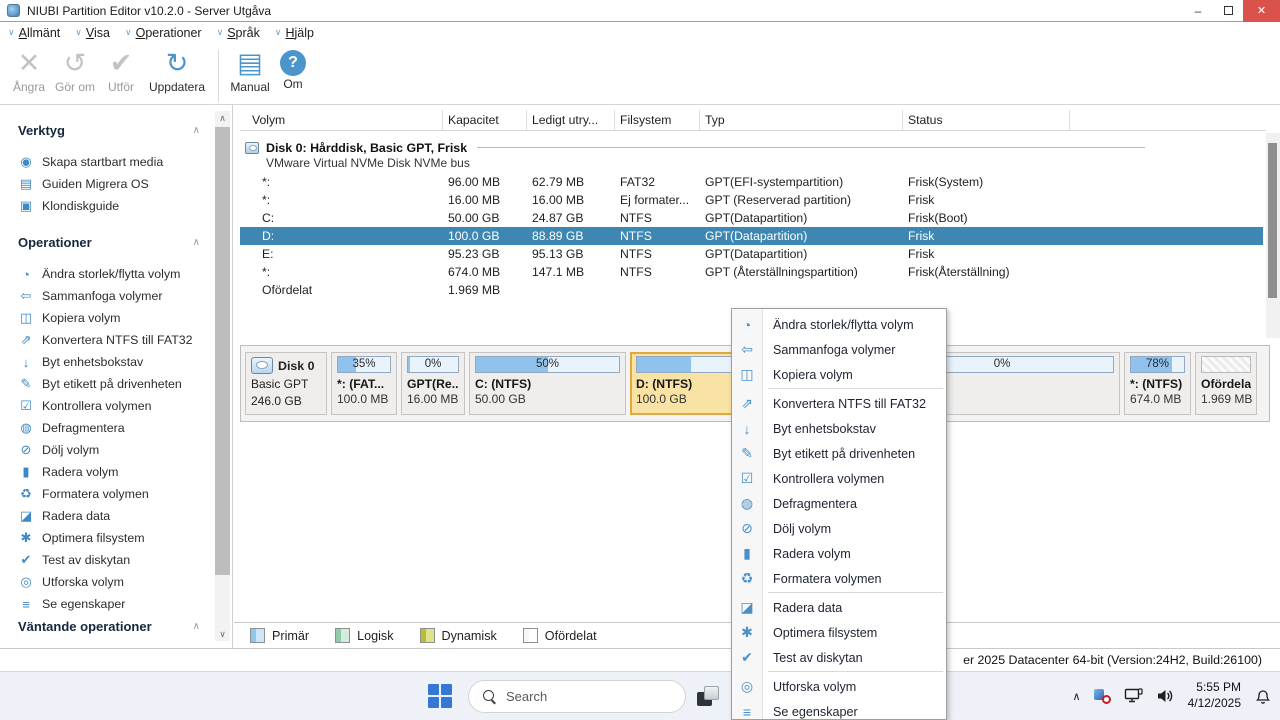 This screenshot has width=1280, height=720. I want to click on column-volym: Volym, so click(341, 120).